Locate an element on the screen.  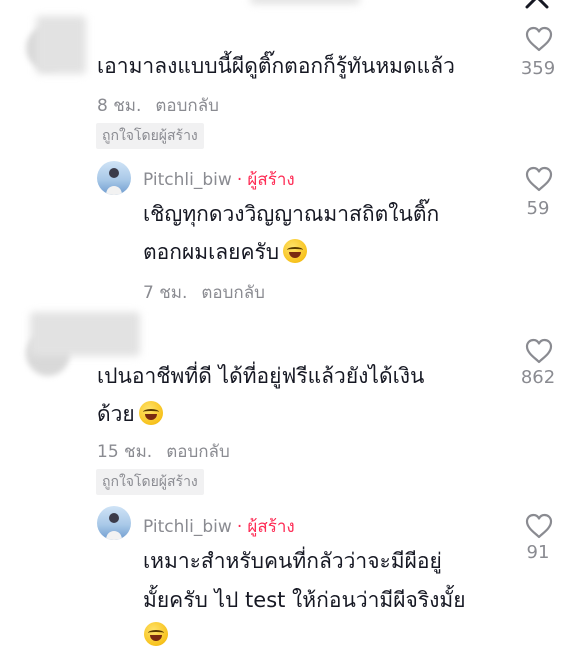
blurred-top-text is located at coordinates (305, 2).